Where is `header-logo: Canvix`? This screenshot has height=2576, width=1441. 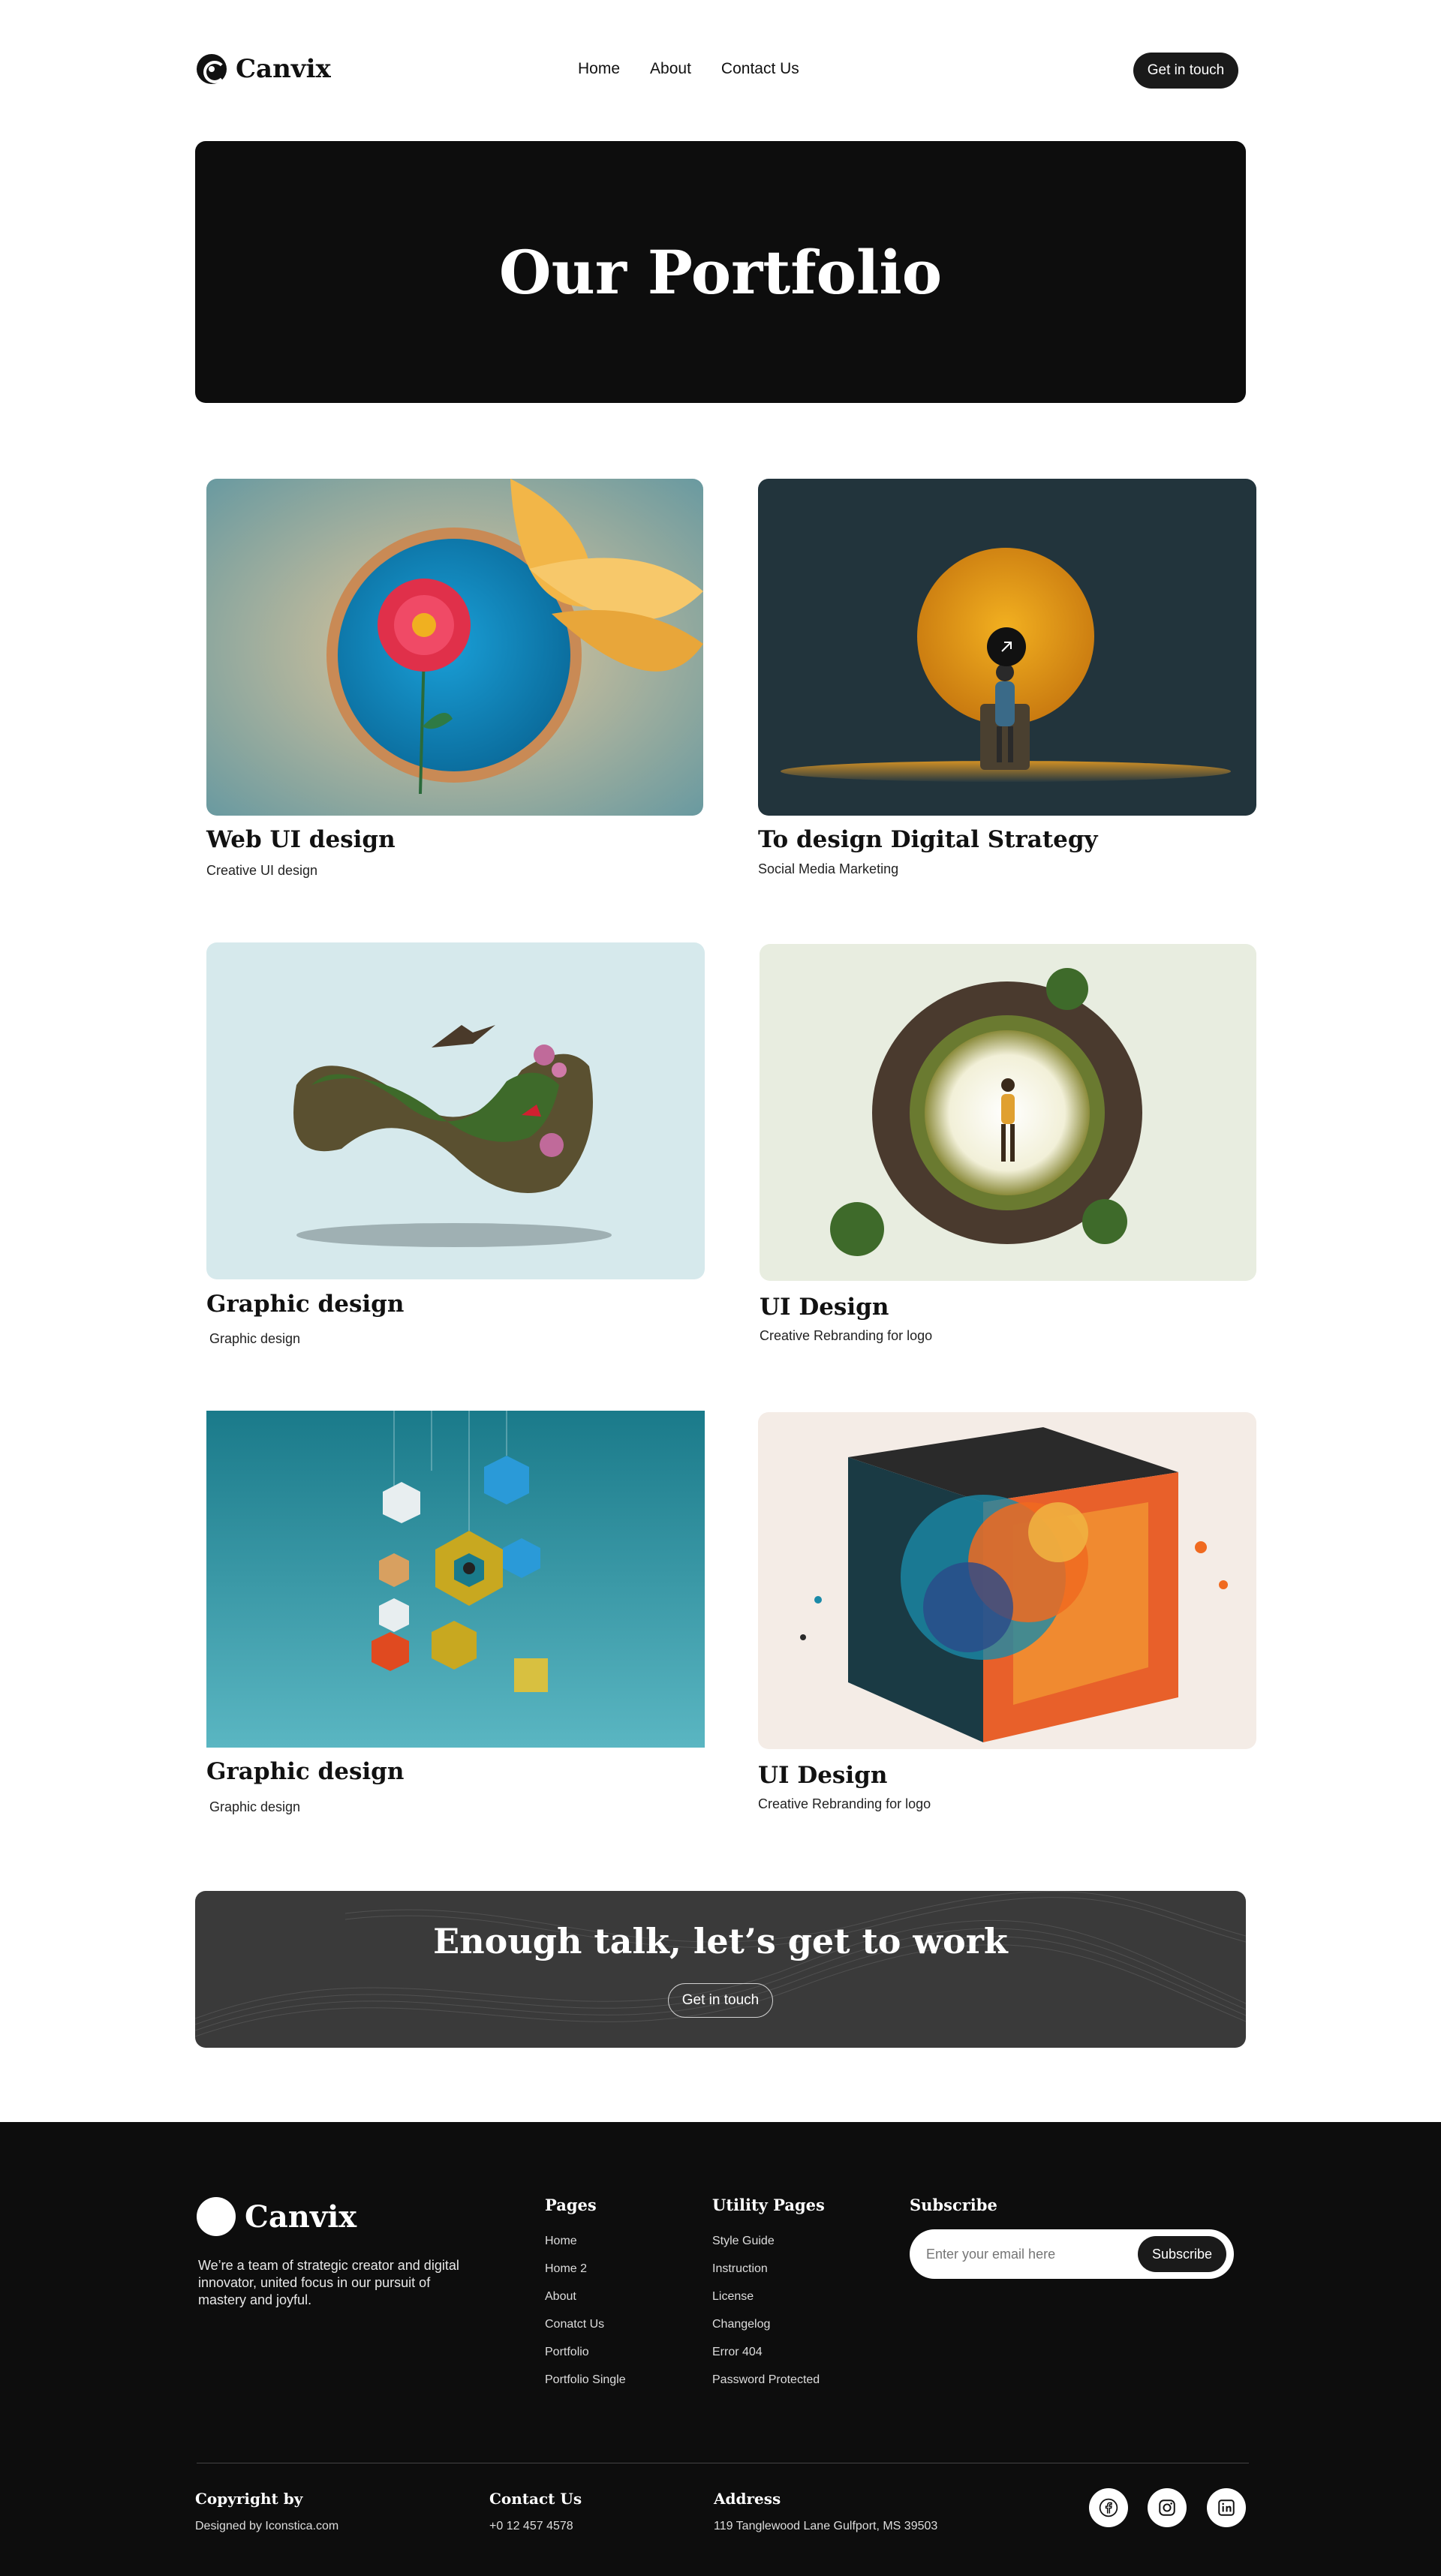
header-logo: Canvix is located at coordinates (264, 69).